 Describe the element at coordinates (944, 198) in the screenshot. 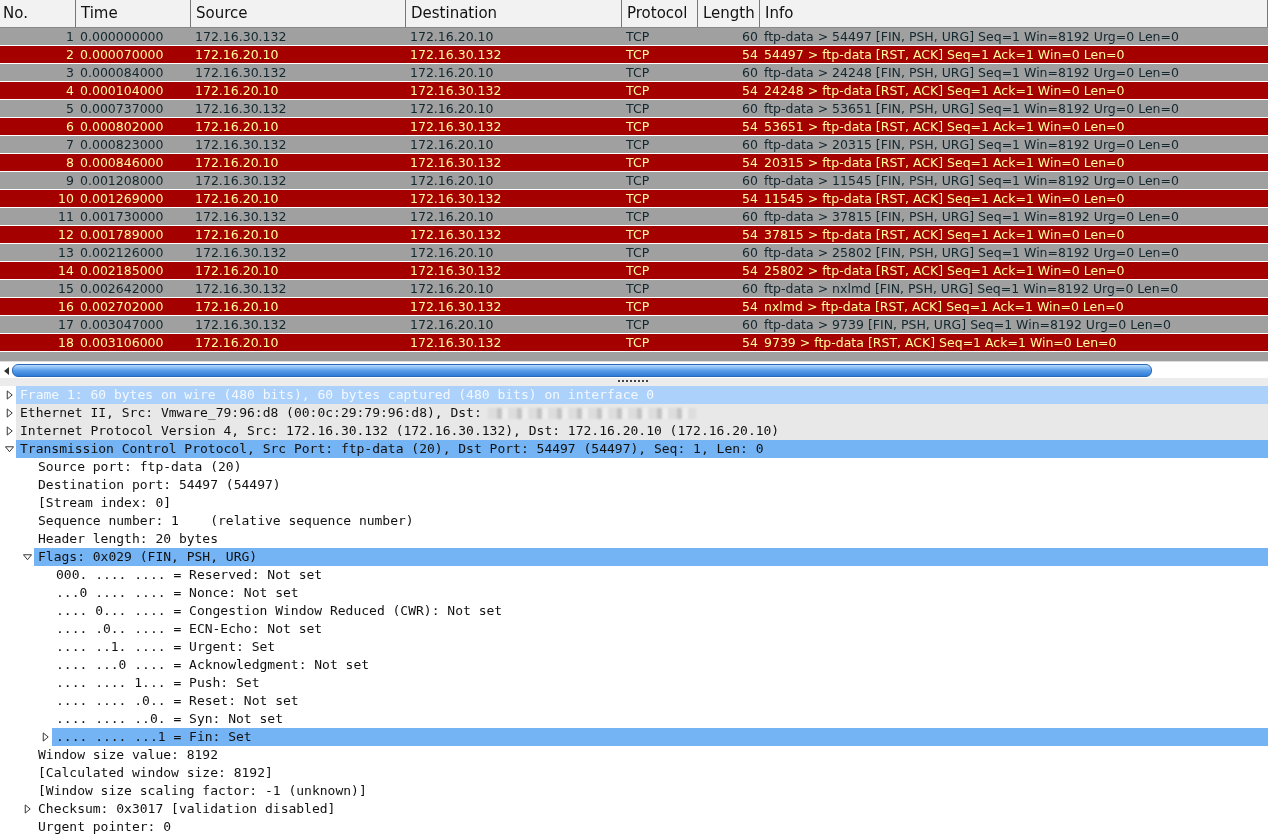

I see `table-cell-text: 11545 > ftp-data [RST, ACK] Seq=1 Ack=1 Win=0 Len=0` at that location.